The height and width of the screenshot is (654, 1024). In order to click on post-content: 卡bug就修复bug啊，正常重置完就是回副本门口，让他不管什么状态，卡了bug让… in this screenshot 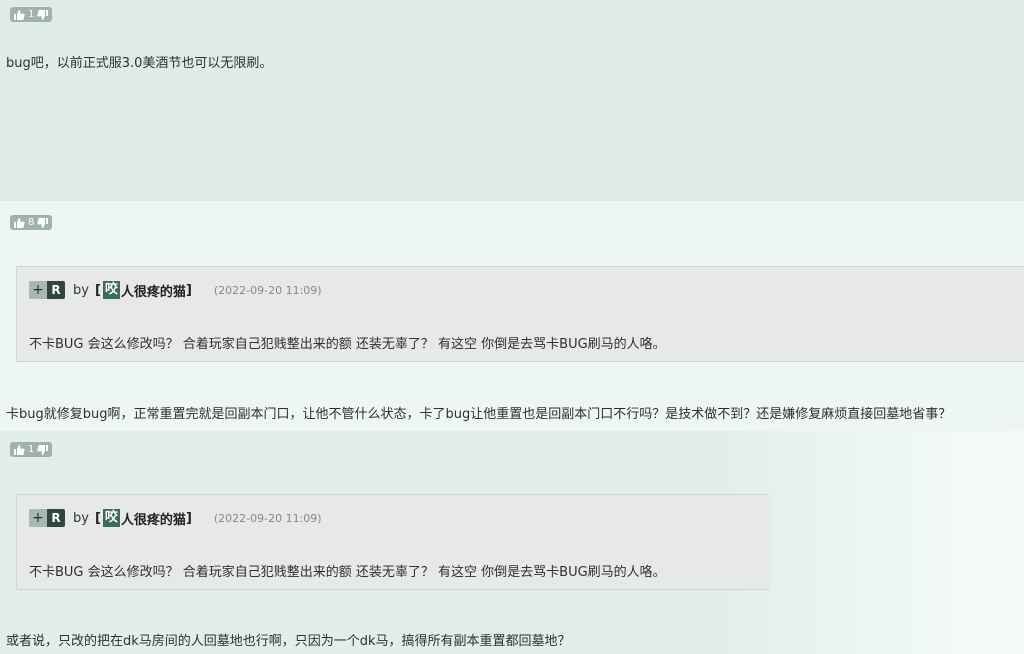, I will do `click(479, 414)`.